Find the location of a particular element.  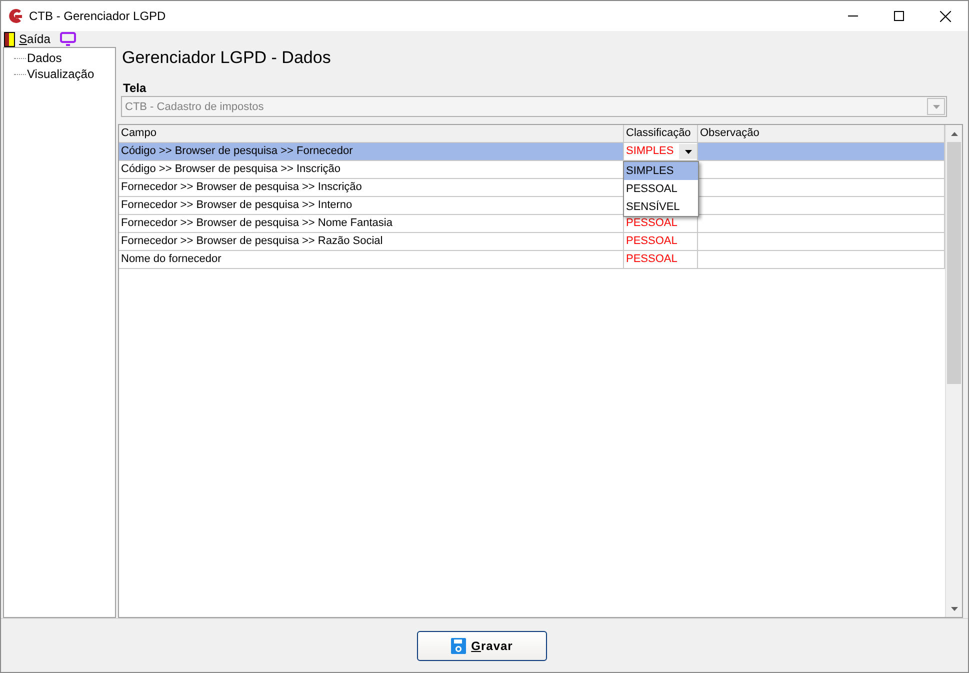

window-title: CTB - Gerenciador LGPD is located at coordinates (98, 16).